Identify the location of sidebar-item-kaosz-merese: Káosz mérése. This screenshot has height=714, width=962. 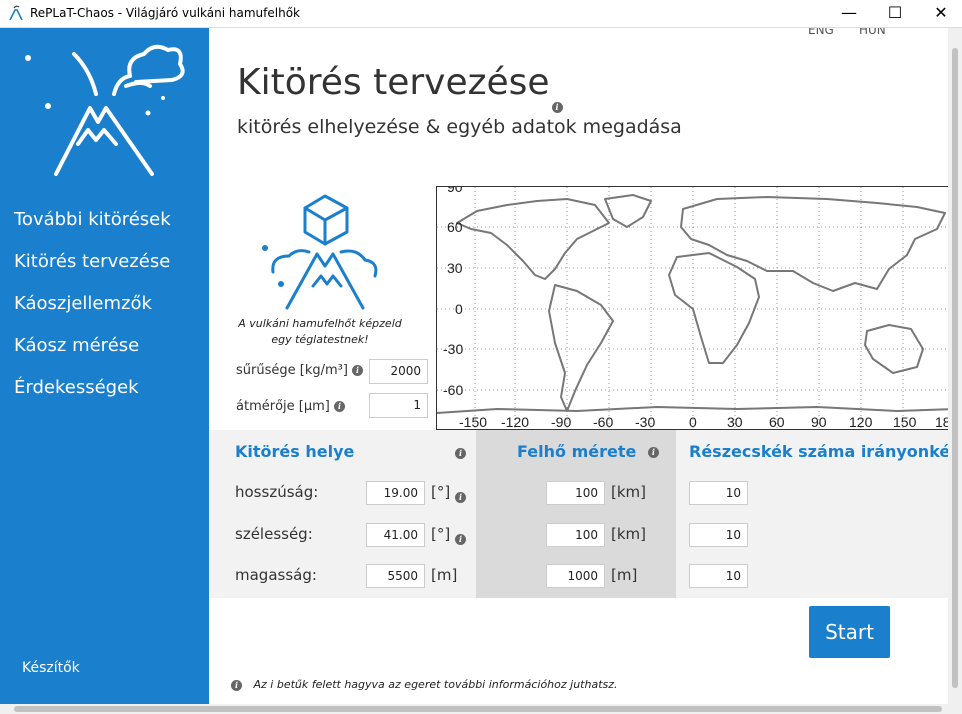
(76, 345).